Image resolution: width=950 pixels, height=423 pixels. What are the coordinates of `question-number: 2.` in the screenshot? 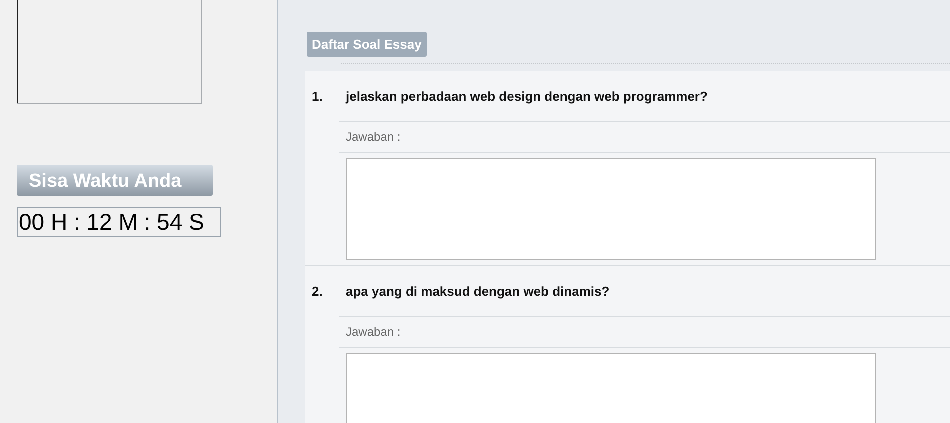 It's located at (318, 291).